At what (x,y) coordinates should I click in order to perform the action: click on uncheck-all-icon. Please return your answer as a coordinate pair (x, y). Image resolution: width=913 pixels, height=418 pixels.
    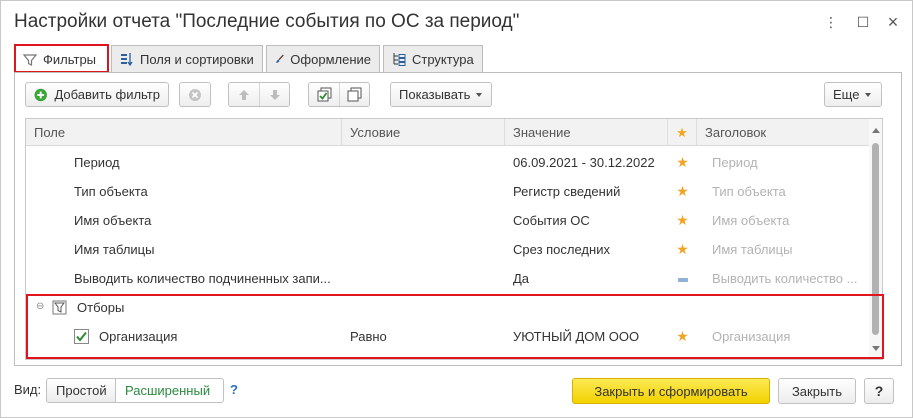
    Looking at the image, I should click on (354, 94).